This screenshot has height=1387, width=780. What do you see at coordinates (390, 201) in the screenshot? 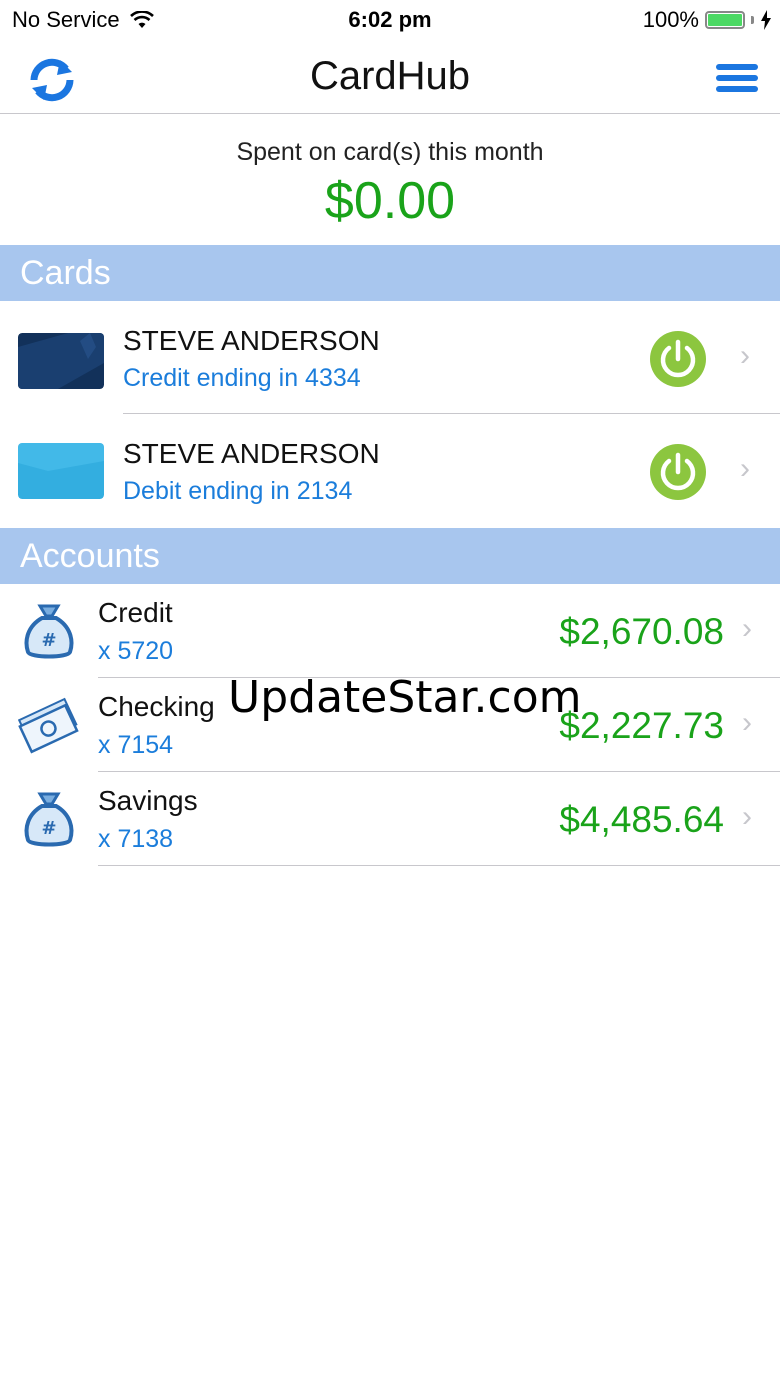
I see `spent-amount: $0.00` at bounding box center [390, 201].